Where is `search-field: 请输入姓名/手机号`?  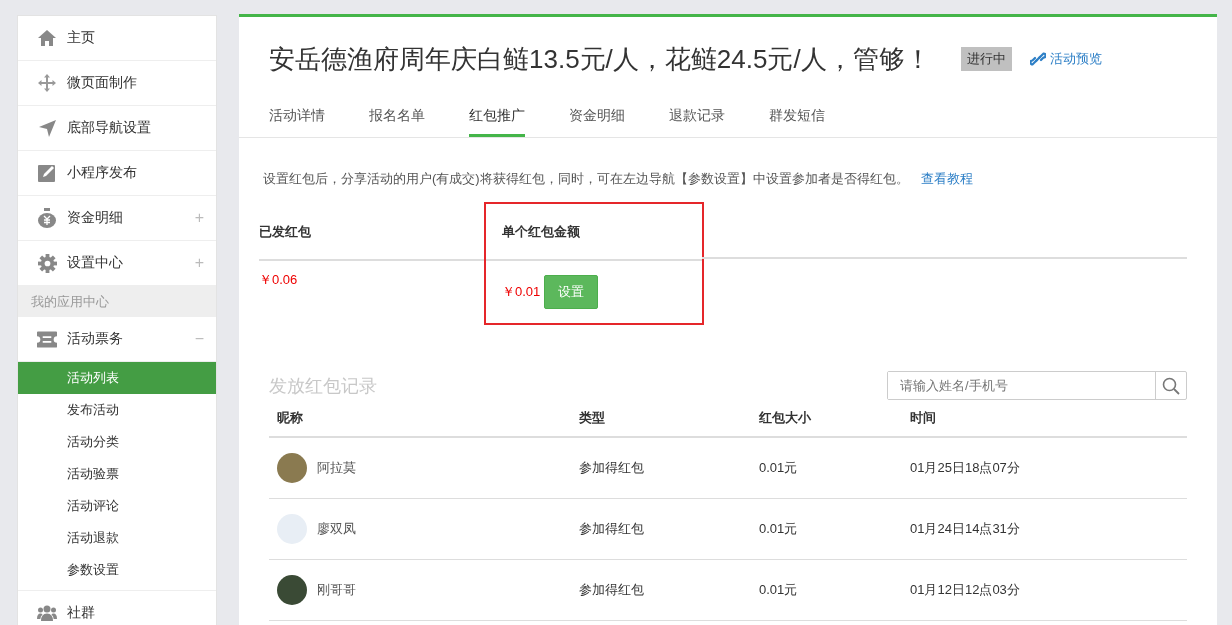
search-field: 请输入姓名/手机号 is located at coordinates (1037, 385).